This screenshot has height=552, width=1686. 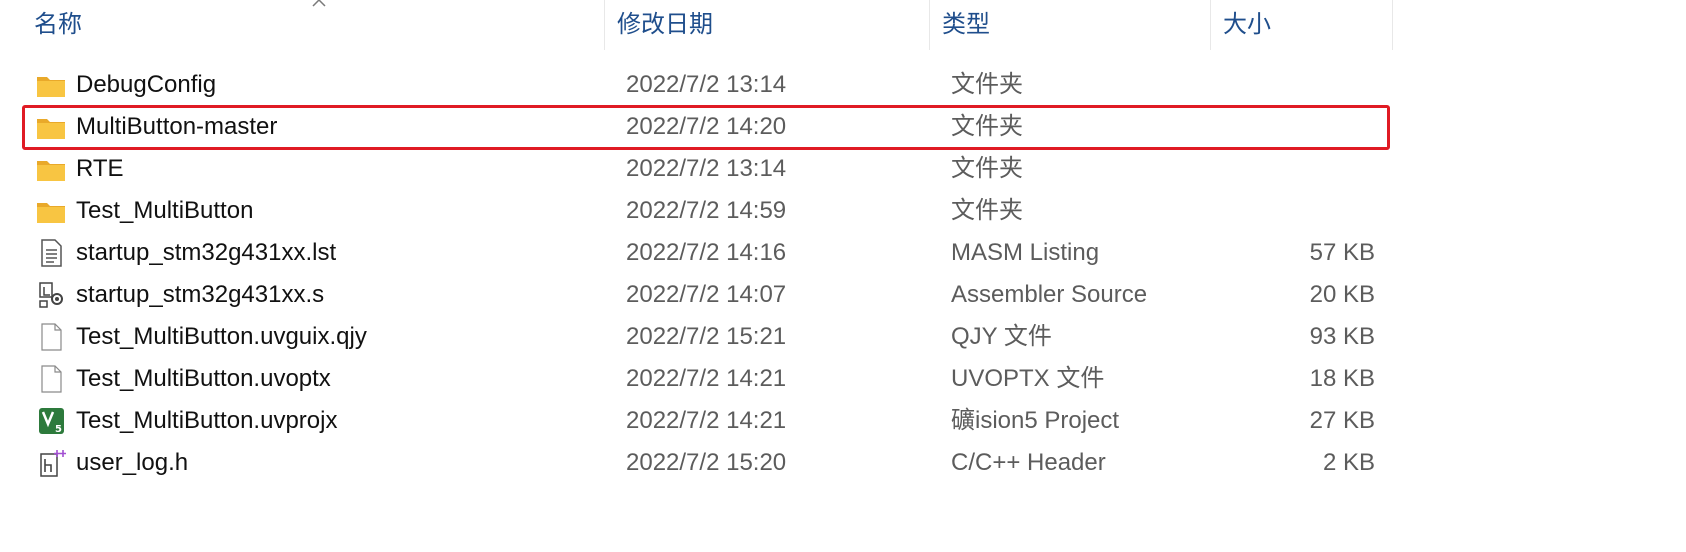 I want to click on sort-ascending-icon, so click(x=319, y=3).